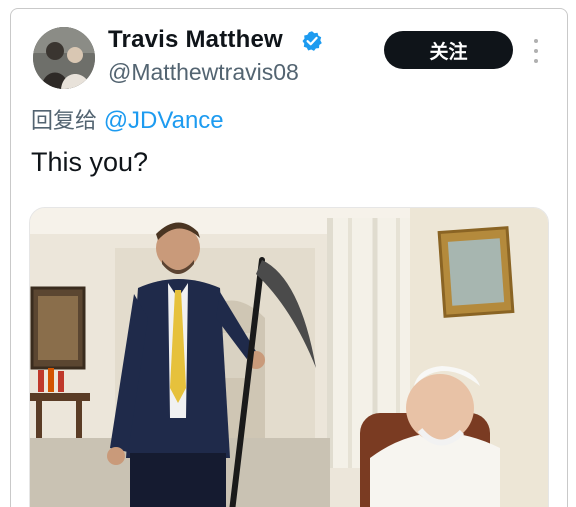 This screenshot has height=507, width=576. What do you see at coordinates (64, 121) in the screenshot?
I see `reply-prefix: 回复给` at bounding box center [64, 121].